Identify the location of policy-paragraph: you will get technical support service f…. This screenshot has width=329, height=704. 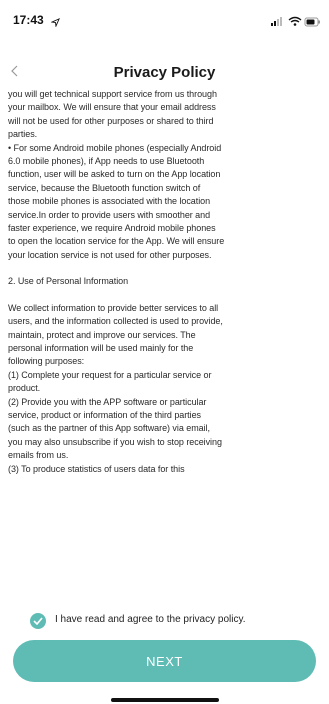
(112, 114).